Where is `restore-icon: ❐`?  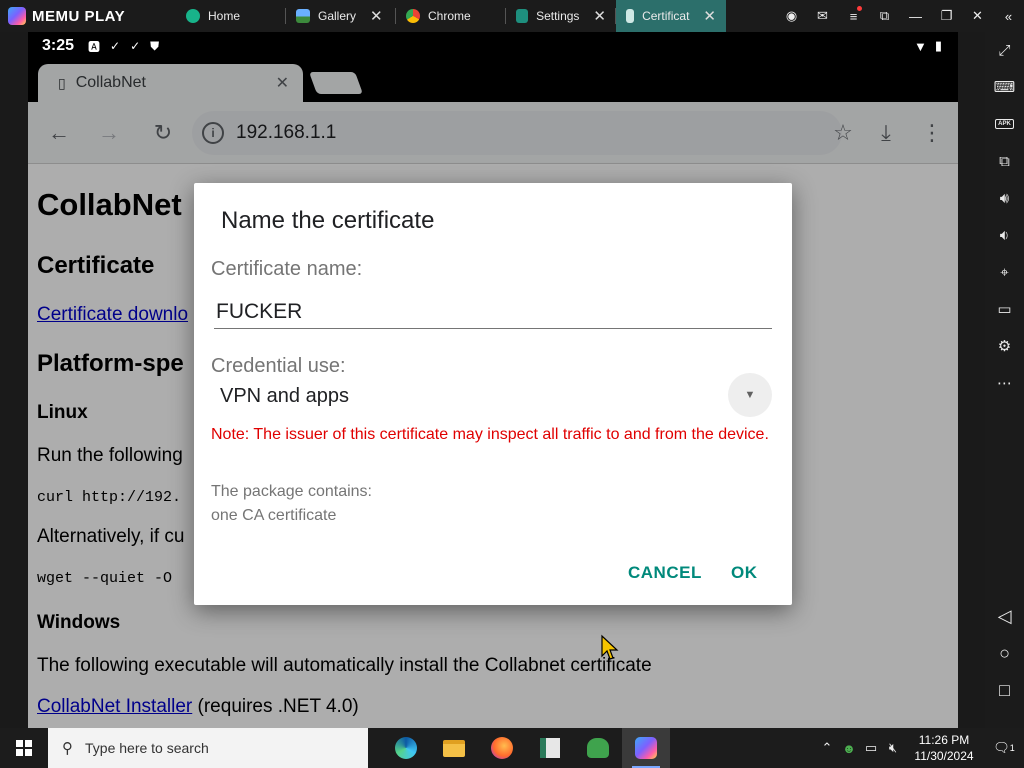
restore-icon: ❐ is located at coordinates (946, 16).